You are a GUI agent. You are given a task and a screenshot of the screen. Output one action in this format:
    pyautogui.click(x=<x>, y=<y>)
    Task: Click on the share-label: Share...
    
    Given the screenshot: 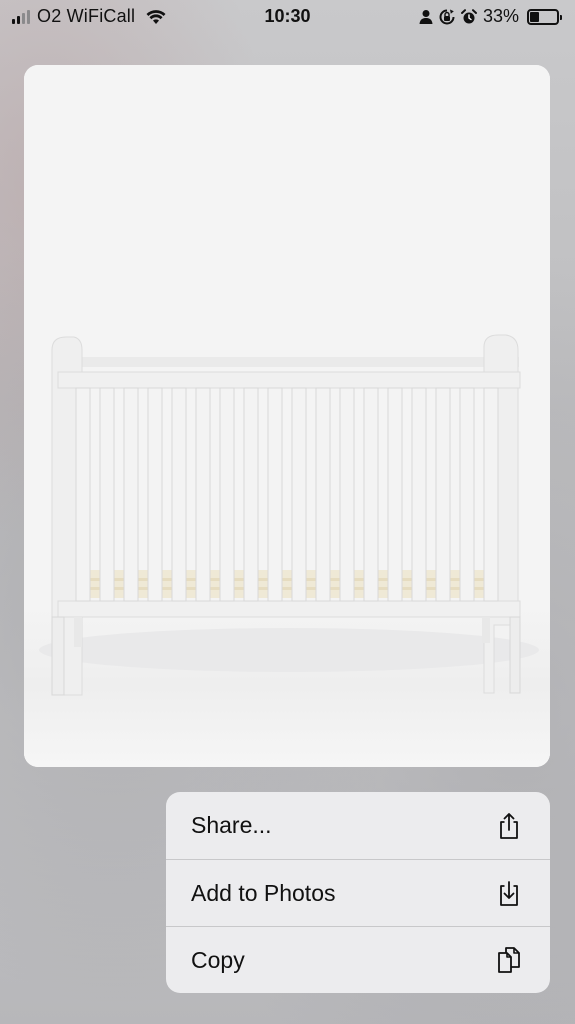 What is the action you would take?
    pyautogui.click(x=231, y=825)
    